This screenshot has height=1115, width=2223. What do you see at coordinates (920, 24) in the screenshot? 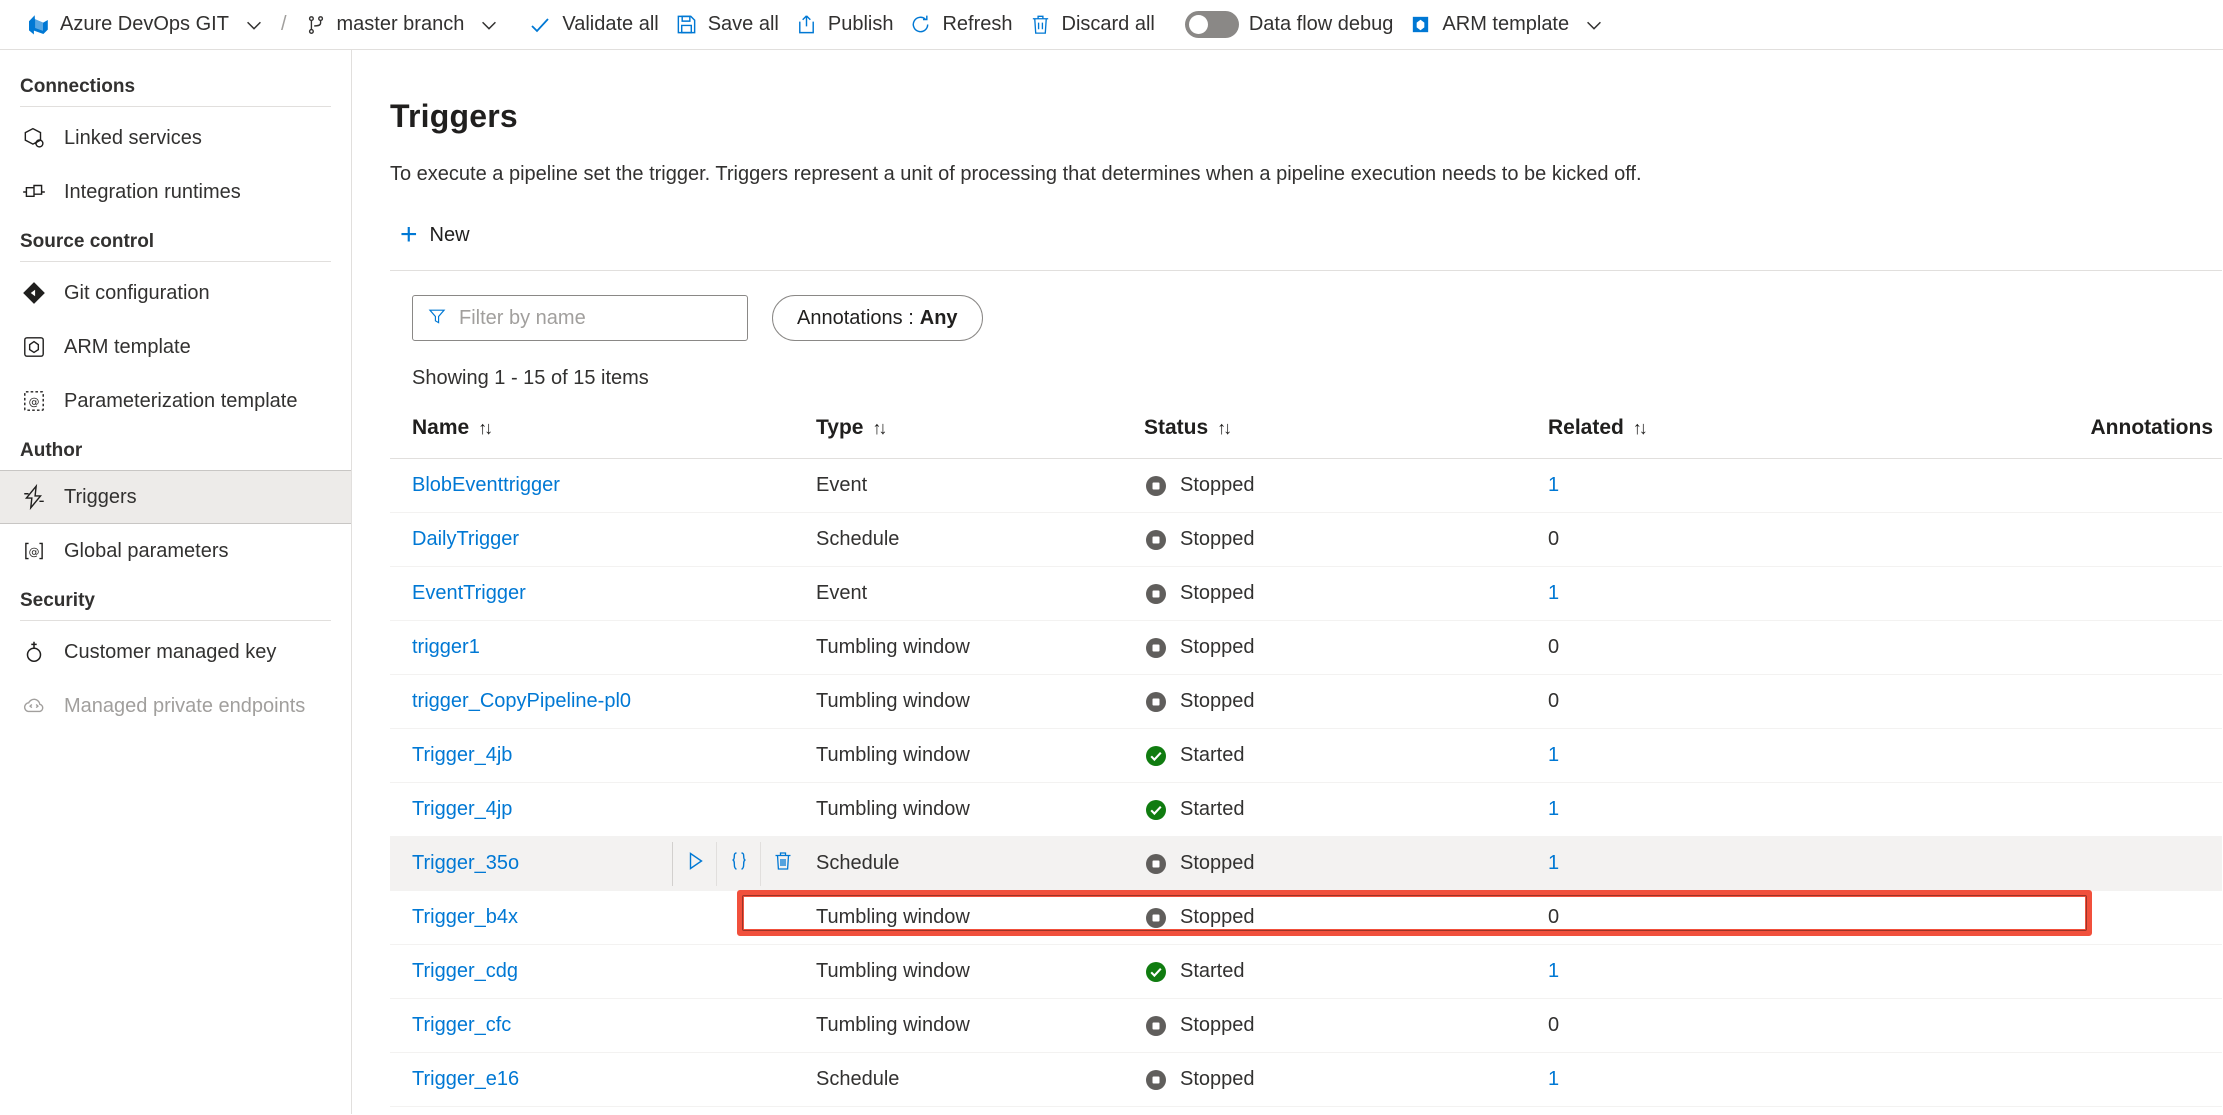
I see `refresh-icon` at bounding box center [920, 24].